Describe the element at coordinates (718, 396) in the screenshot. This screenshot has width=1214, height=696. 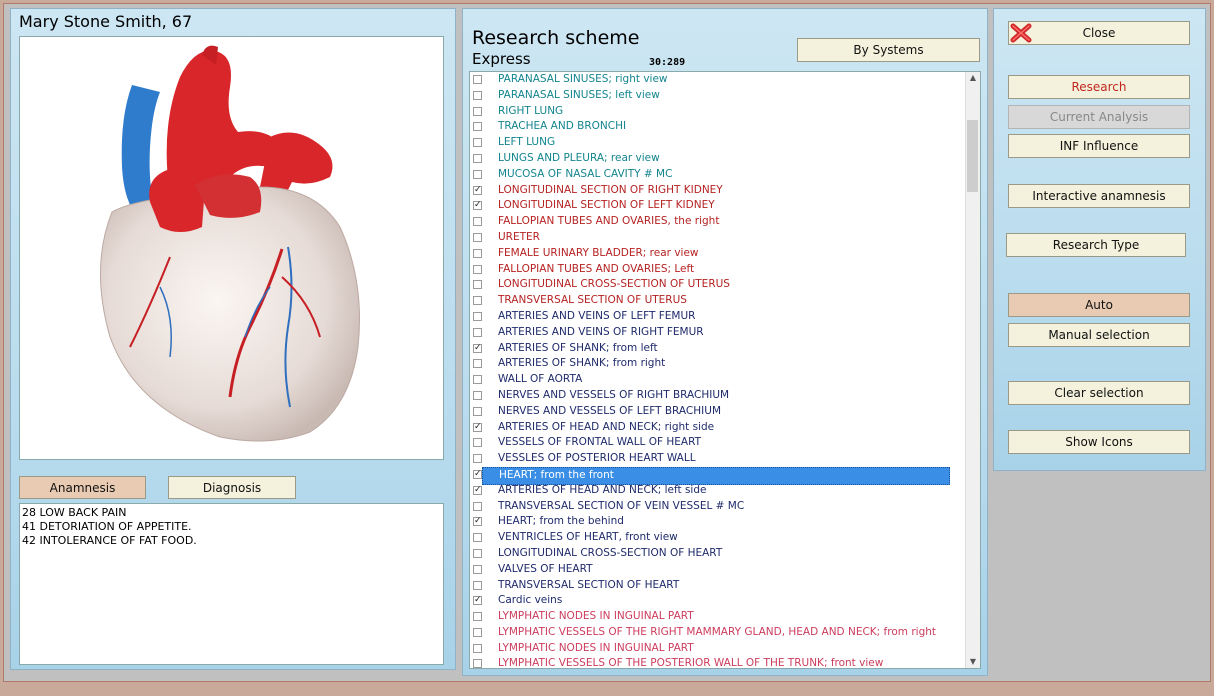
I see `list-item: NERVES AND VESSELS OF RIGHT BRACHIUM` at that location.